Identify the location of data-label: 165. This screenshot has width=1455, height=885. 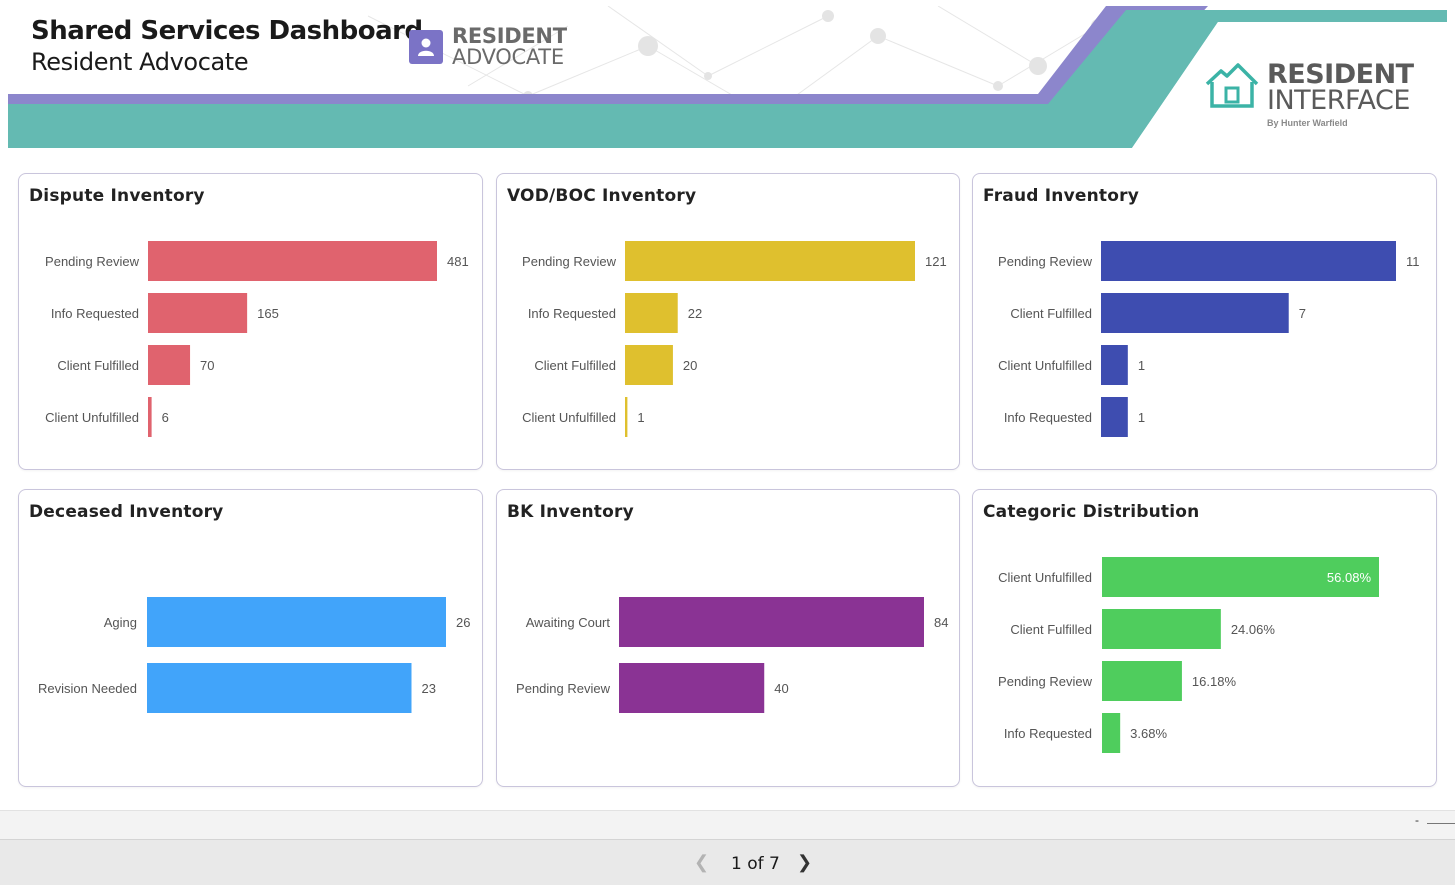
(268, 313).